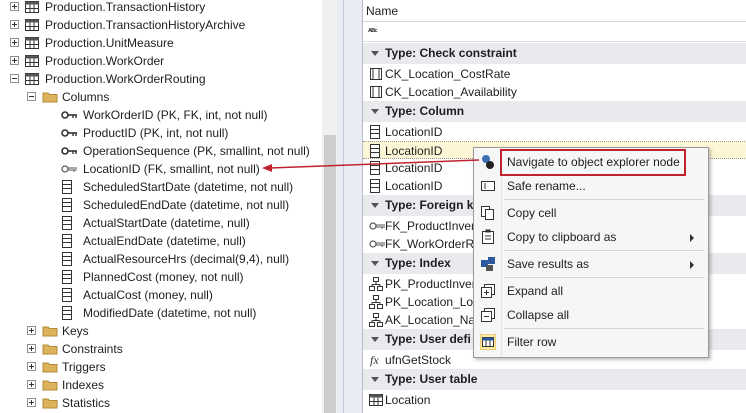 The width and height of the screenshot is (746, 413). I want to click on tree-item-label: Indexes, so click(83, 385).